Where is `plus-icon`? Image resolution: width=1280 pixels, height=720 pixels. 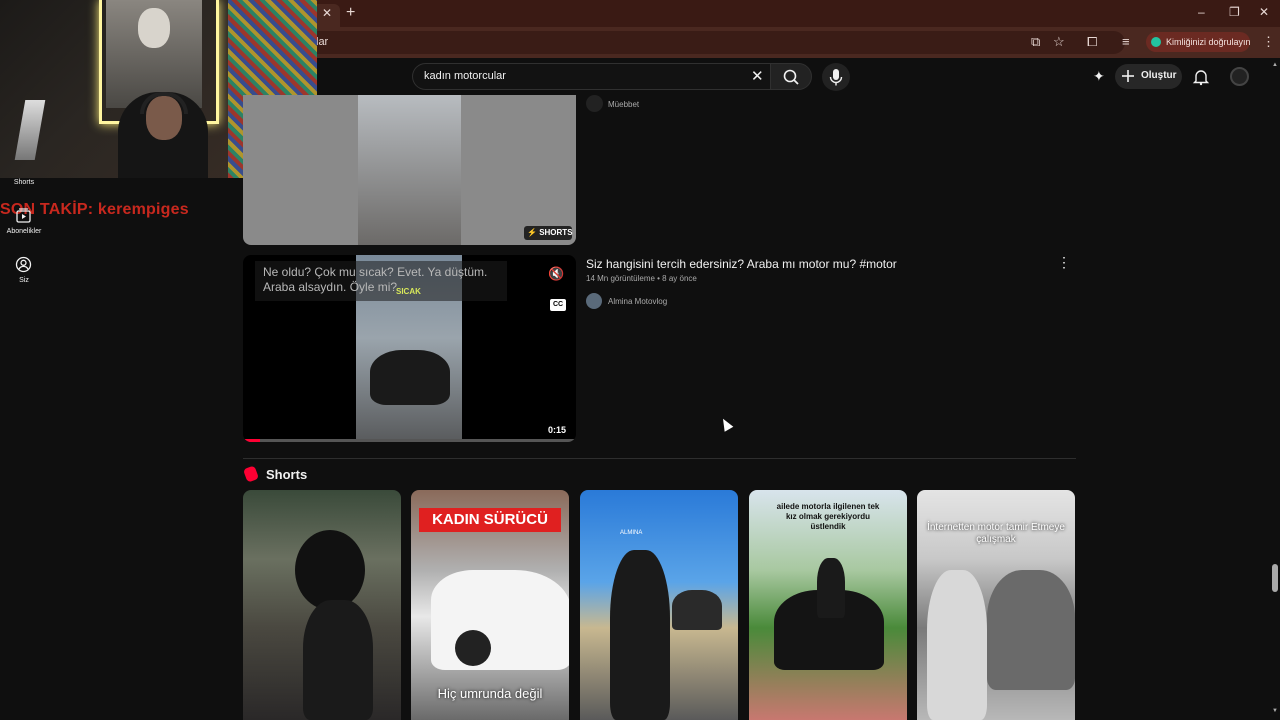 plus-icon is located at coordinates (1128, 76).